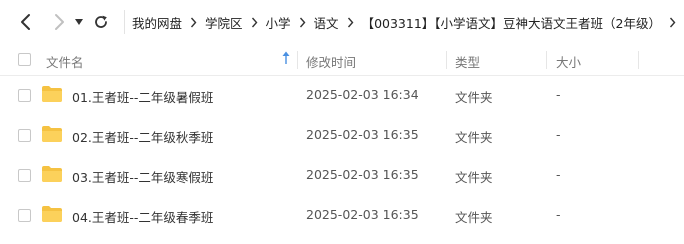 This screenshot has width=684, height=244. Describe the element at coordinates (362, 94) in the screenshot. I see `modified-time: 2025-02-03 16:34` at that location.